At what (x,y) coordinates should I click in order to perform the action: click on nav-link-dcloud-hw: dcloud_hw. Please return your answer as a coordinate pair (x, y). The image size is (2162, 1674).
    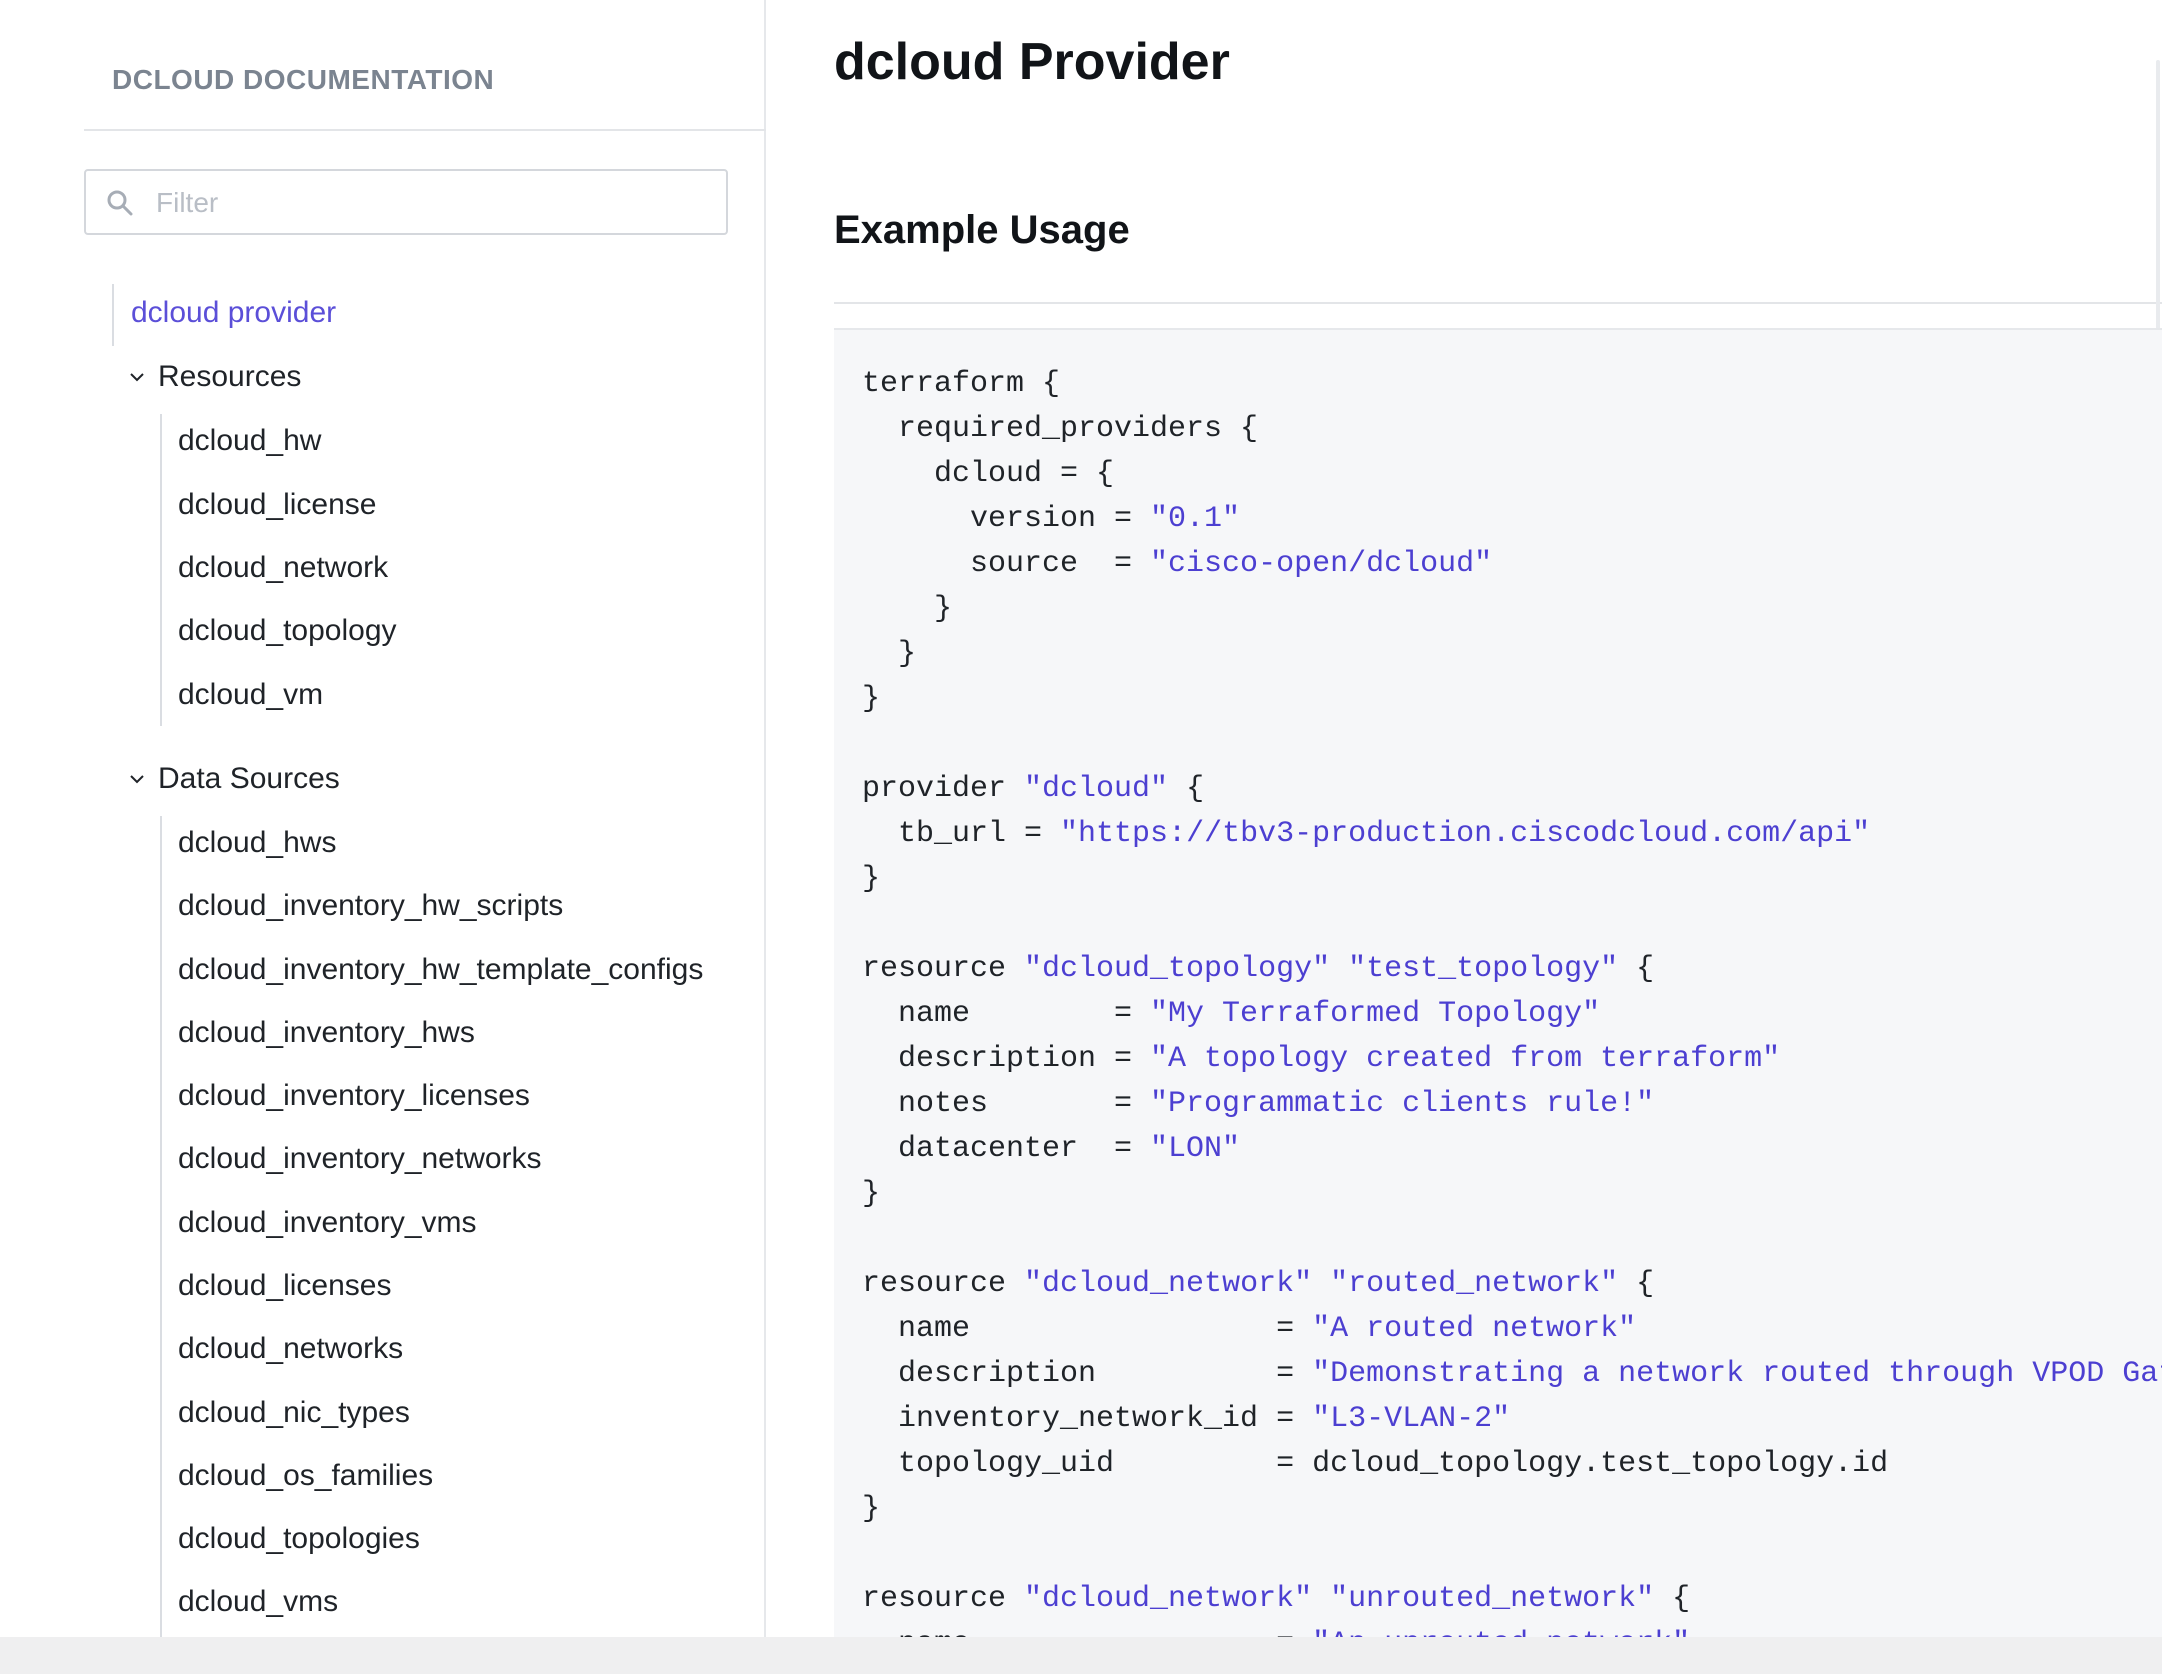
    Looking at the image, I should click on (249, 441).